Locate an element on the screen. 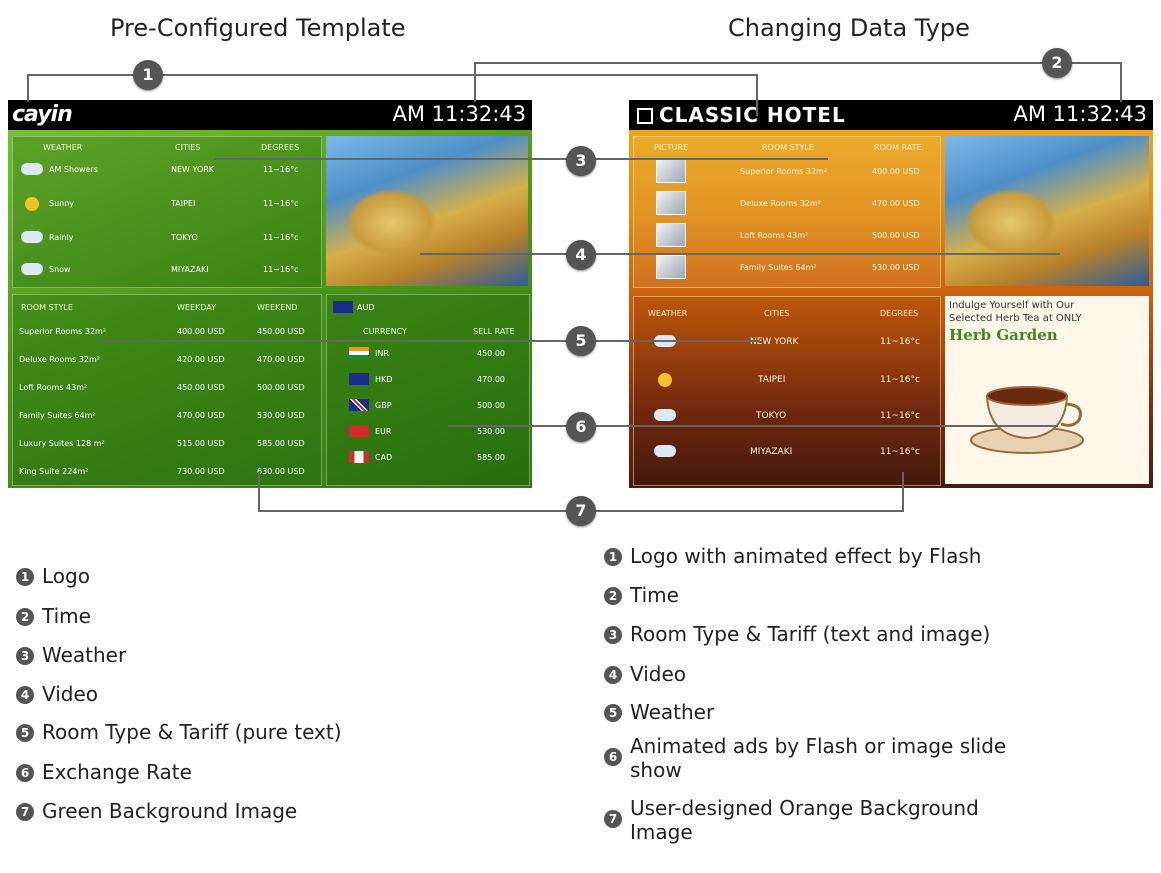 Image resolution: width=1161 pixels, height=873 pixels. weather-cell: AM Showers is located at coordinates (73, 169).